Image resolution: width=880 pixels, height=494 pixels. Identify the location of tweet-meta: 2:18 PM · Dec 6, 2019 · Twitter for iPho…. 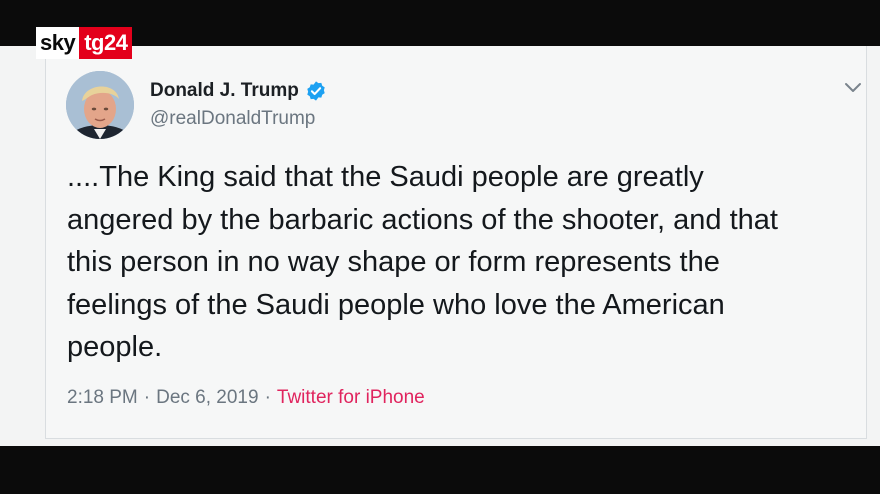
(246, 398).